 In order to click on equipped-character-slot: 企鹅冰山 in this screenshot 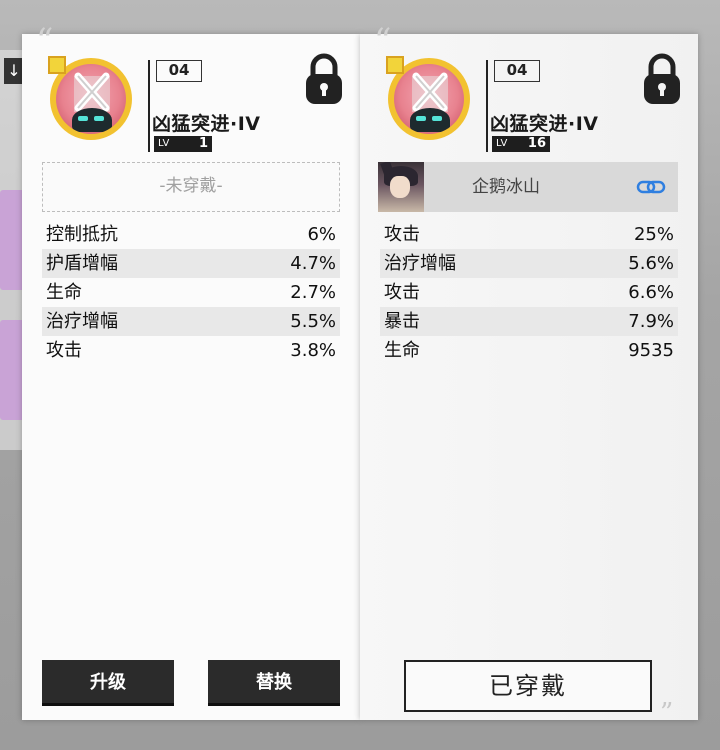, I will do `click(528, 187)`.